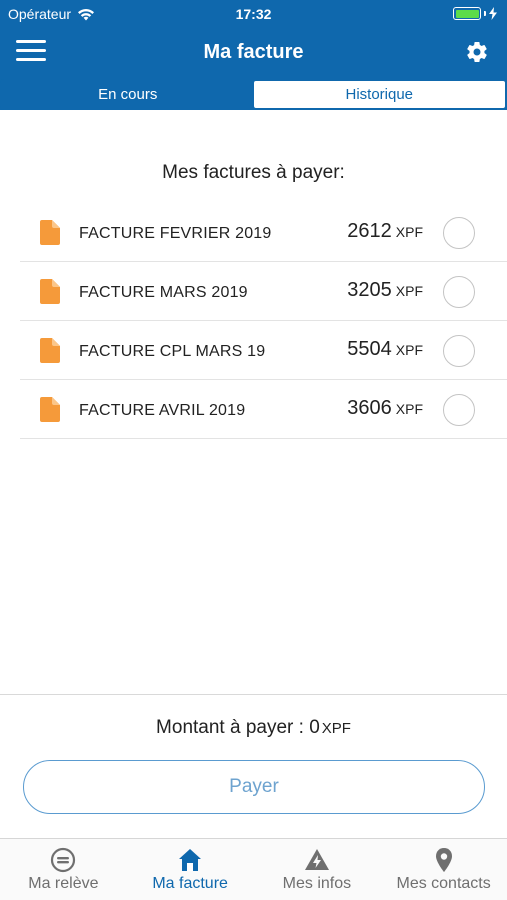 Image resolution: width=507 pixels, height=900 pixels. Describe the element at coordinates (162, 410) in the screenshot. I see `invoice-label: FACTURE AVRIL 2019` at that location.